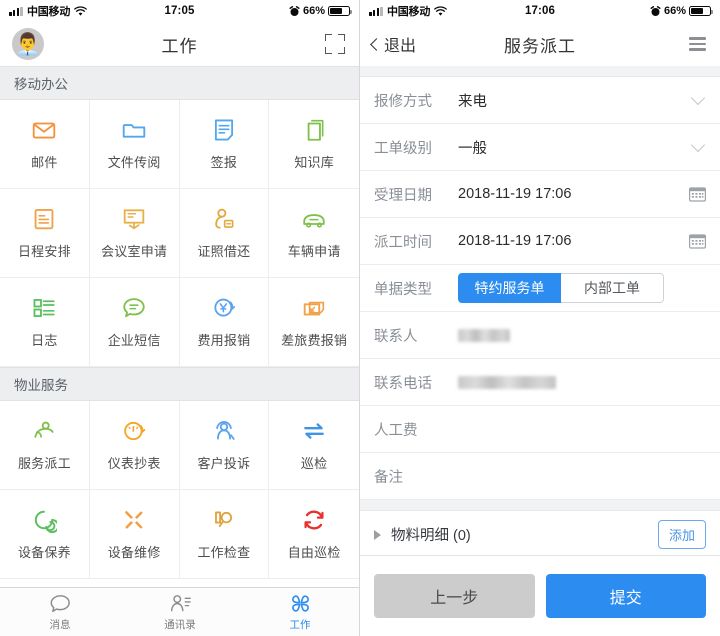  Describe the element at coordinates (44, 162) in the screenshot. I see `app-label: 邮件` at that location.